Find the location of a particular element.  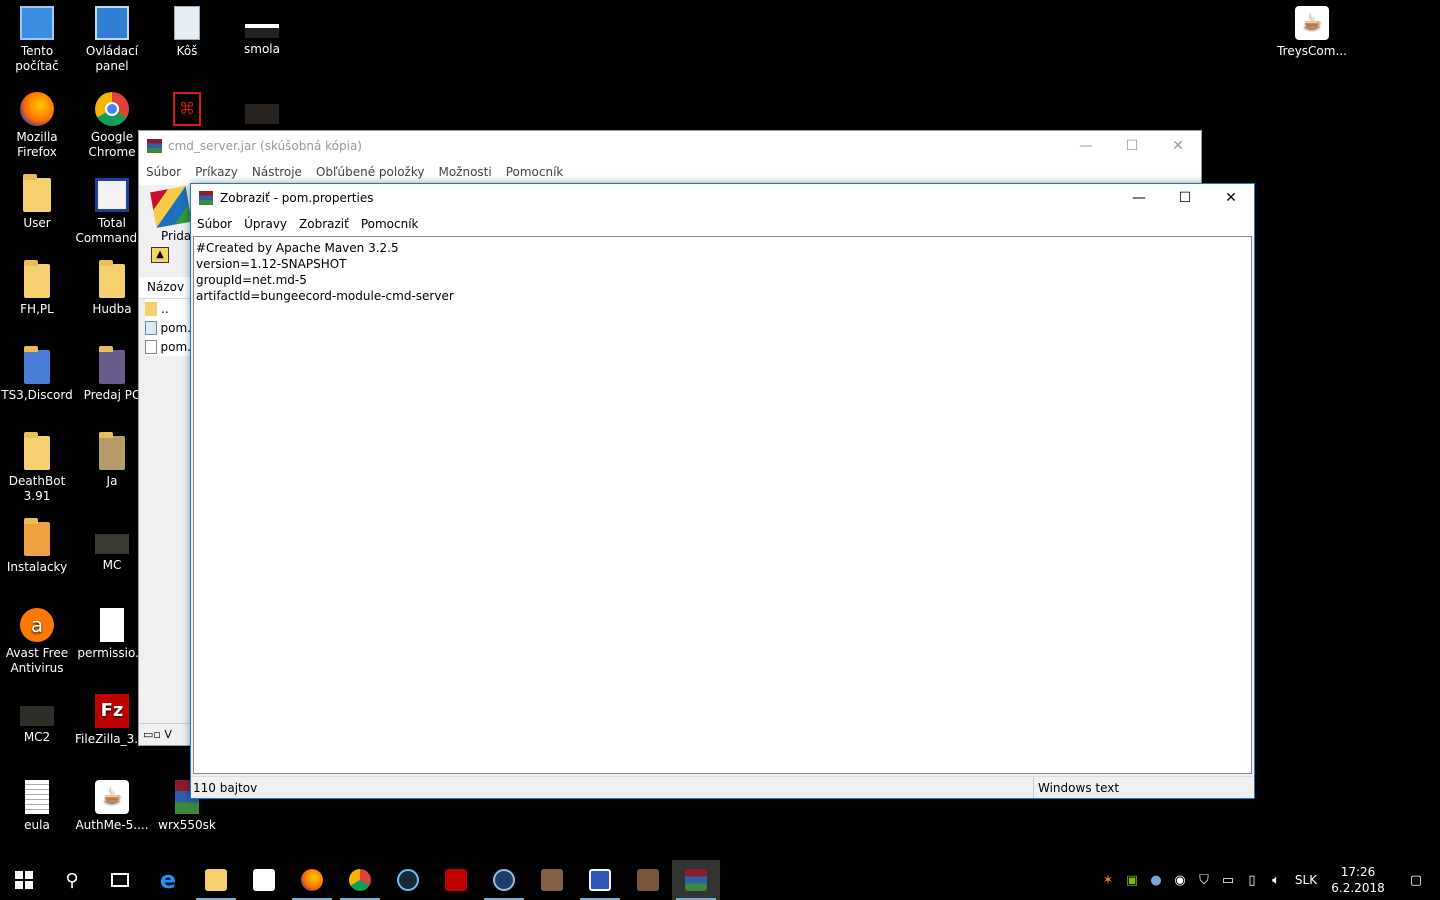

list-item: .. is located at coordinates (168, 308).